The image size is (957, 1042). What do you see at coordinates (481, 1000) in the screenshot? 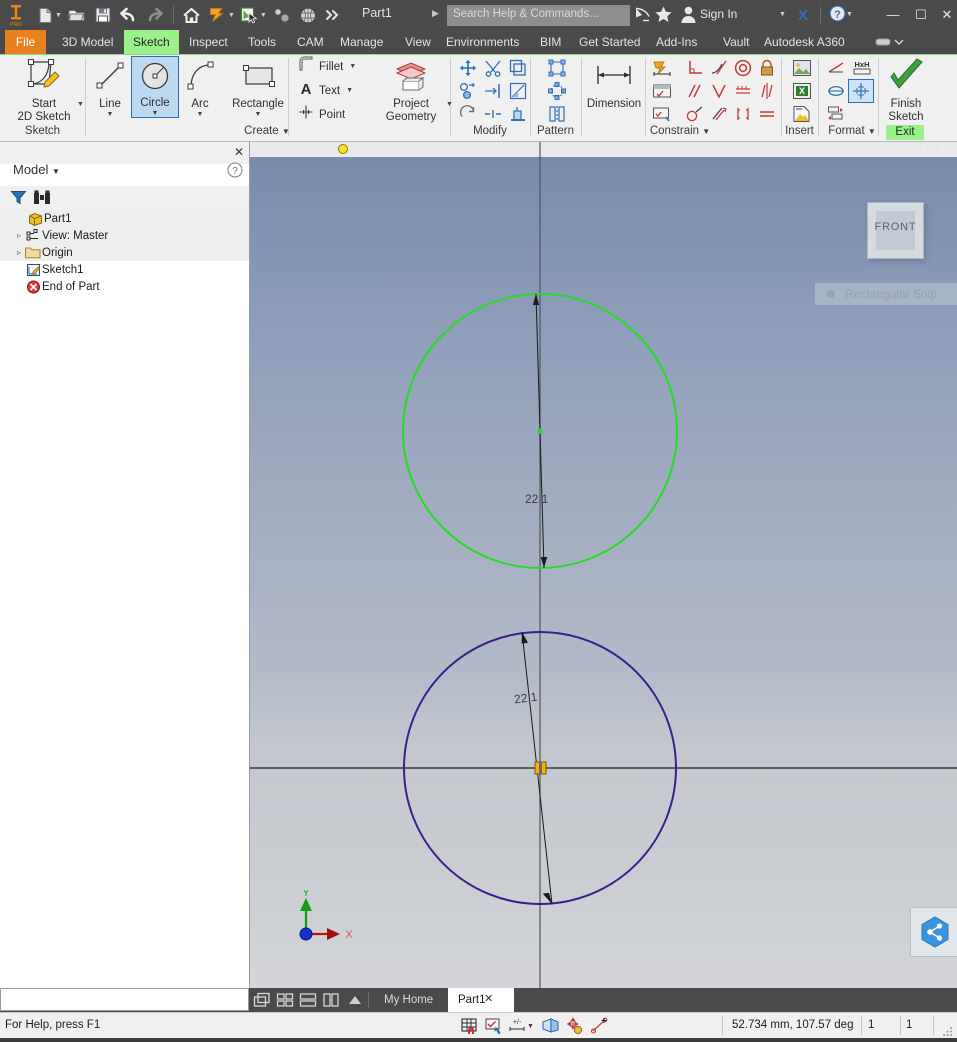
I see `tab-part1: Part1` at bounding box center [481, 1000].